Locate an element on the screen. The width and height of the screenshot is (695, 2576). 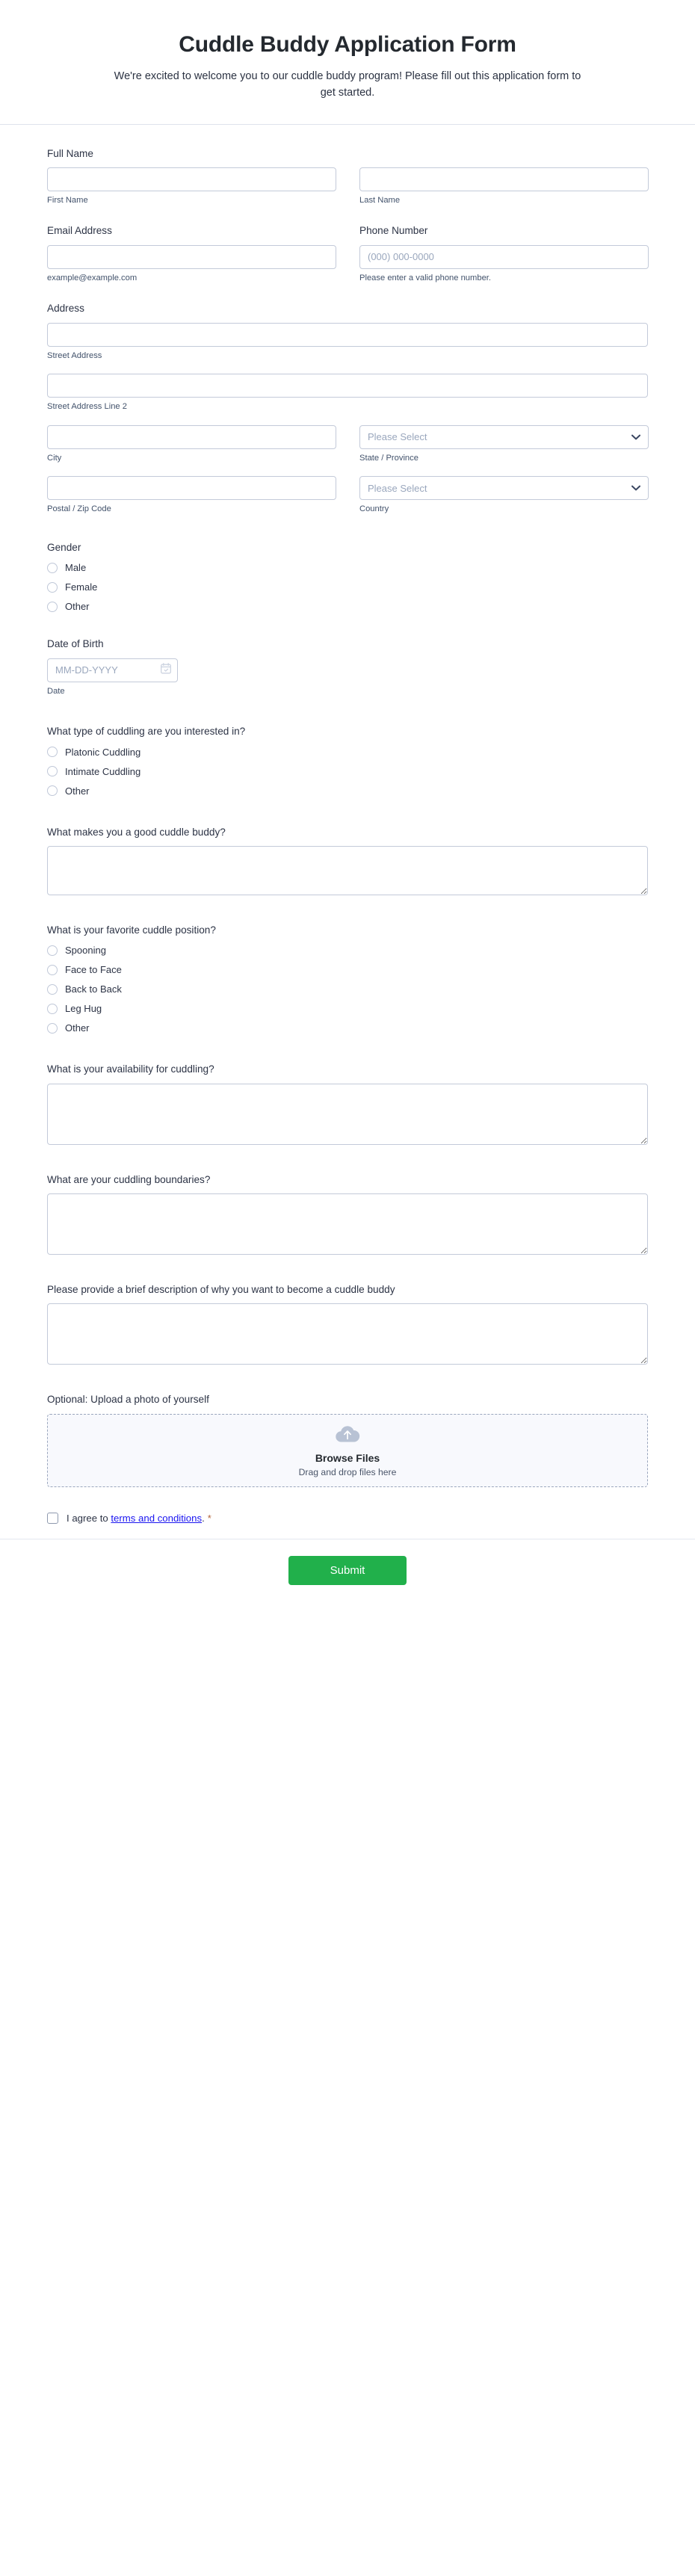
terms-and-conditions-link: terms and conditions is located at coordinates (156, 1519).